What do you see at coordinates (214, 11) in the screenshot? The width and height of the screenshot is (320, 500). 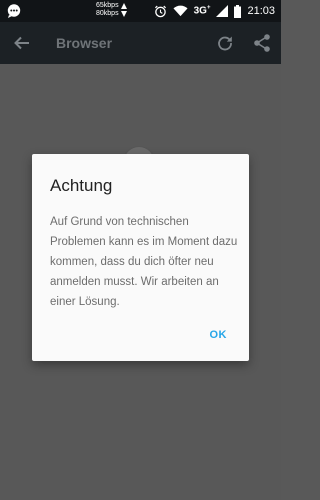 I see `status-icons: 3G+ 21:03` at bounding box center [214, 11].